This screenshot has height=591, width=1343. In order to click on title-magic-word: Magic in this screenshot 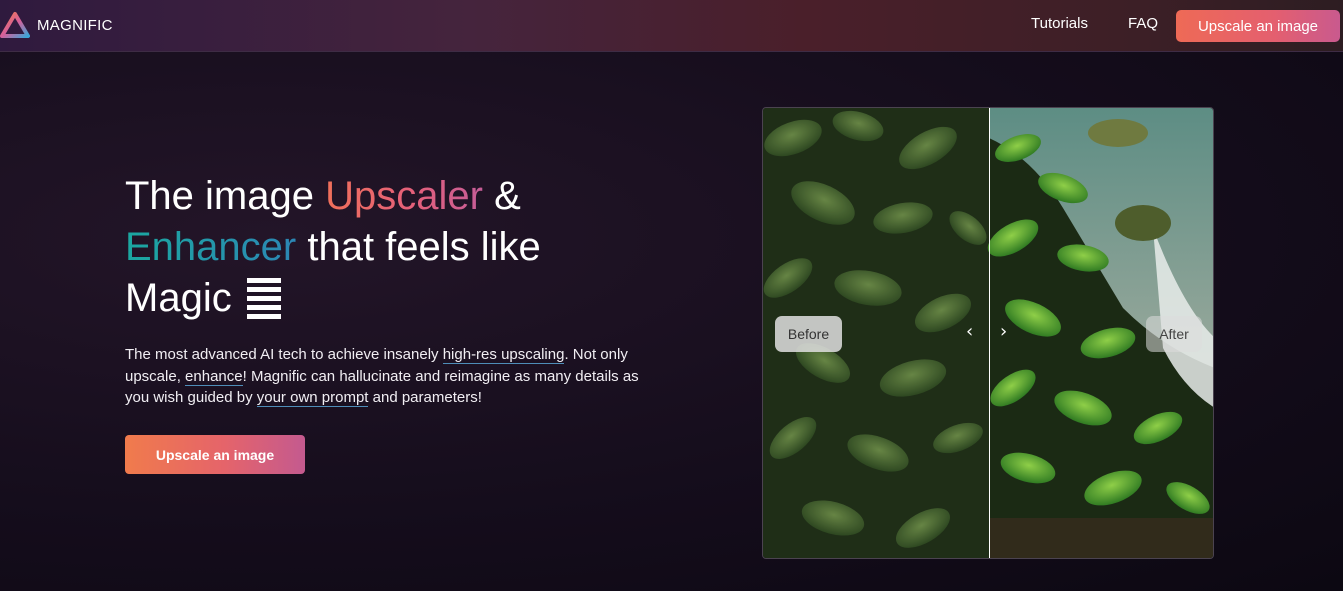, I will do `click(178, 298)`.